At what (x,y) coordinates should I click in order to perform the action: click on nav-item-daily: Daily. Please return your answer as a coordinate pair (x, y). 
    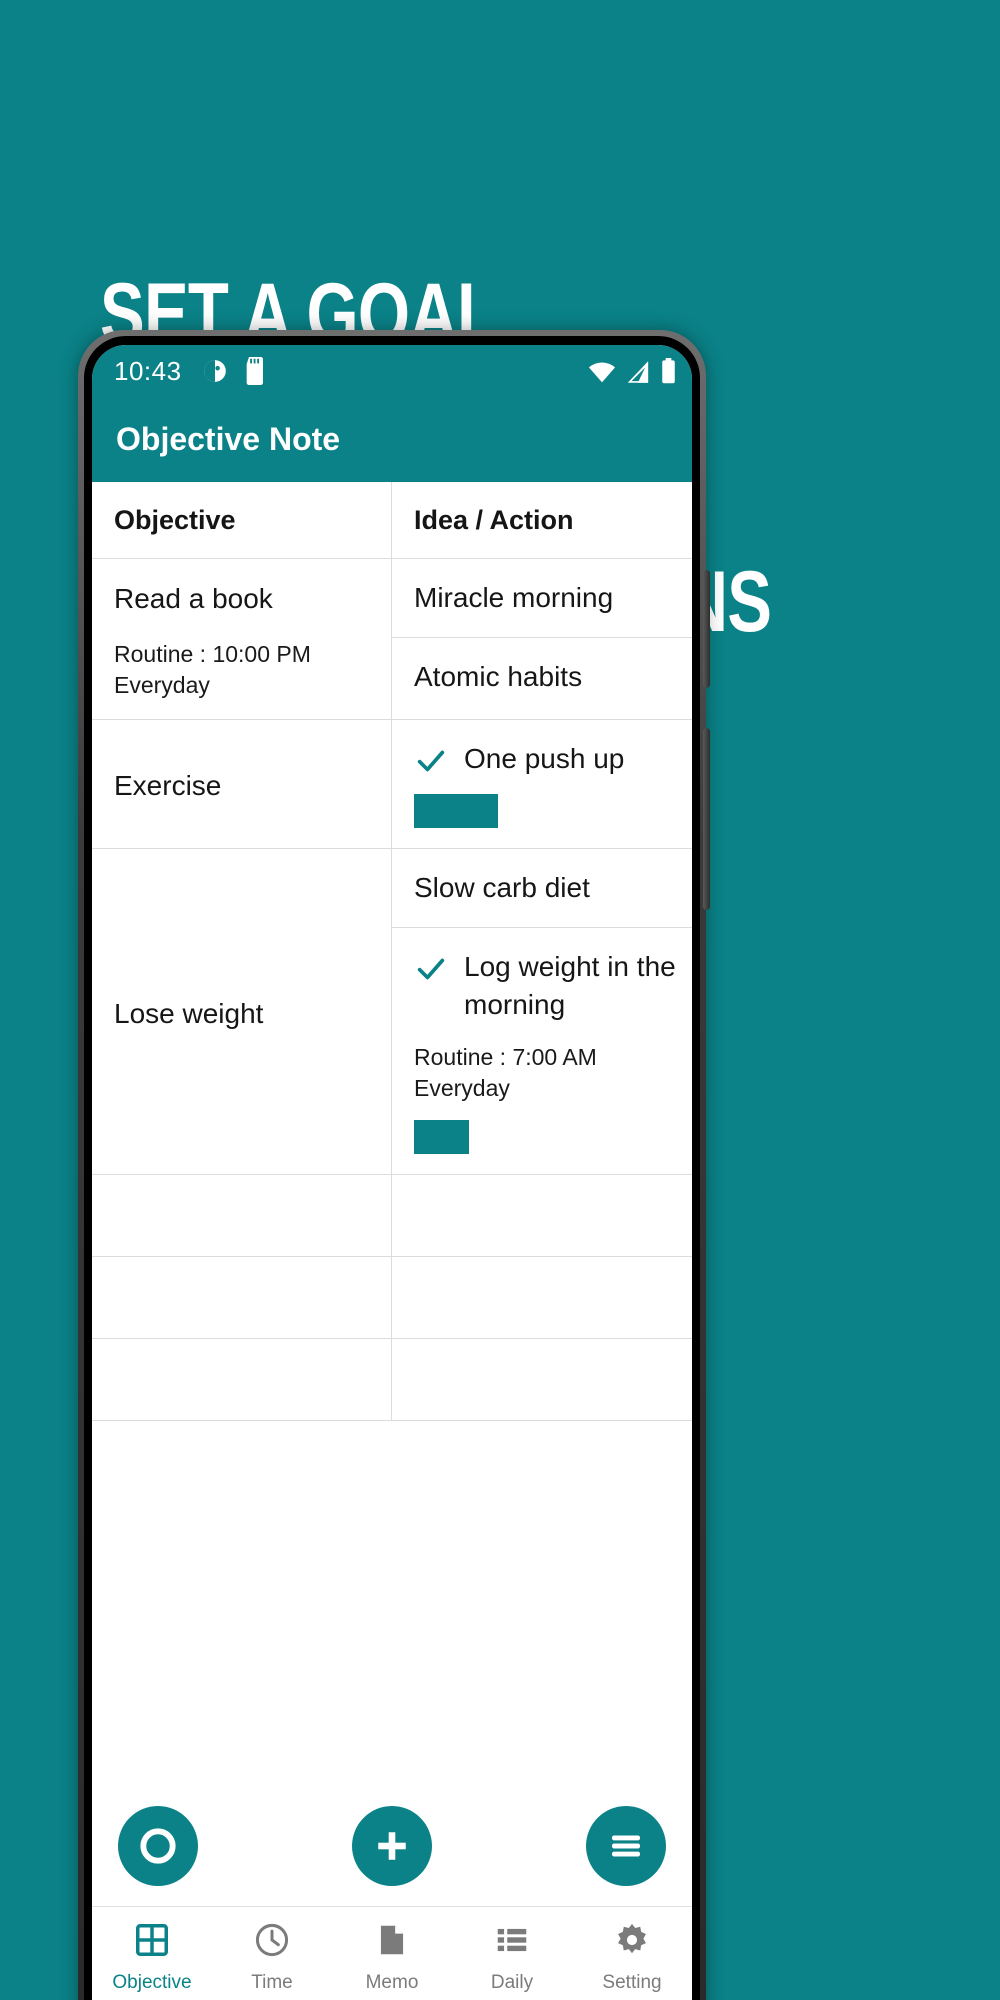
    Looking at the image, I should click on (512, 1953).